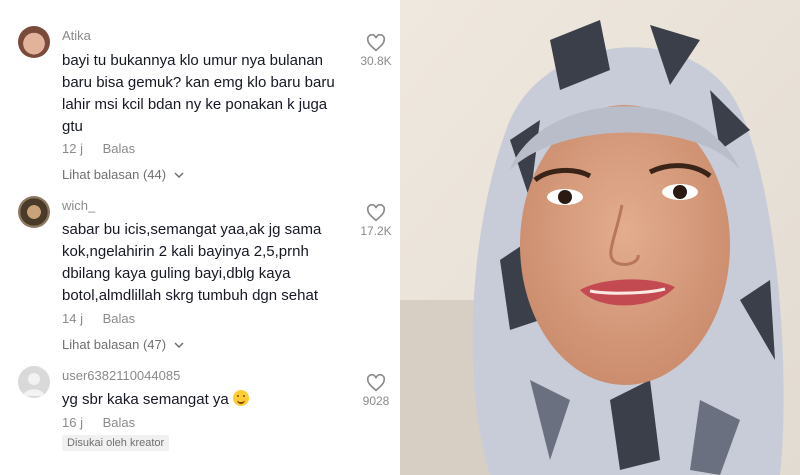 The width and height of the screenshot is (800, 475). Describe the element at coordinates (76, 35) in the screenshot. I see `comment-username: Atika` at that location.